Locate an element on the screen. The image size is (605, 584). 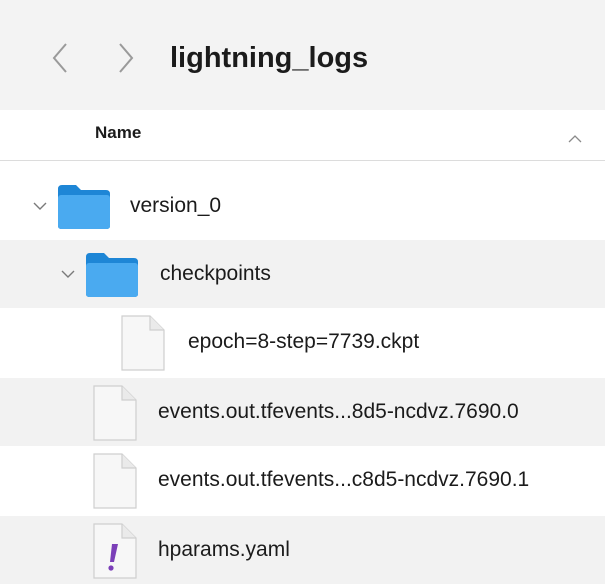
chevron-up-icon is located at coordinates (575, 139).